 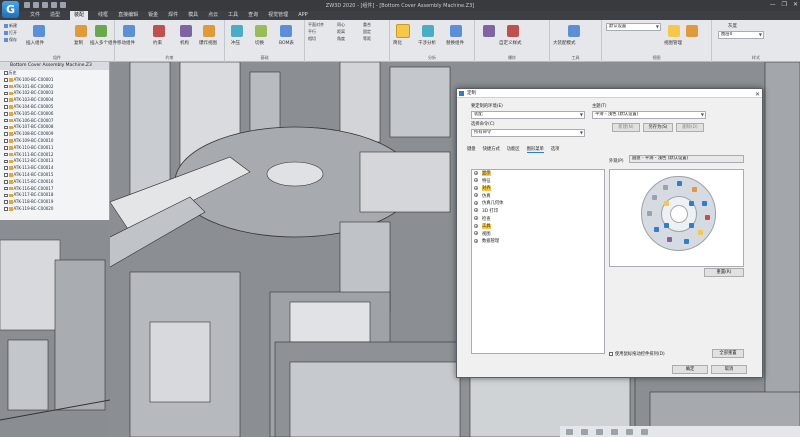 I want to click on tab-wireframe: 线框, so click(x=103, y=15).